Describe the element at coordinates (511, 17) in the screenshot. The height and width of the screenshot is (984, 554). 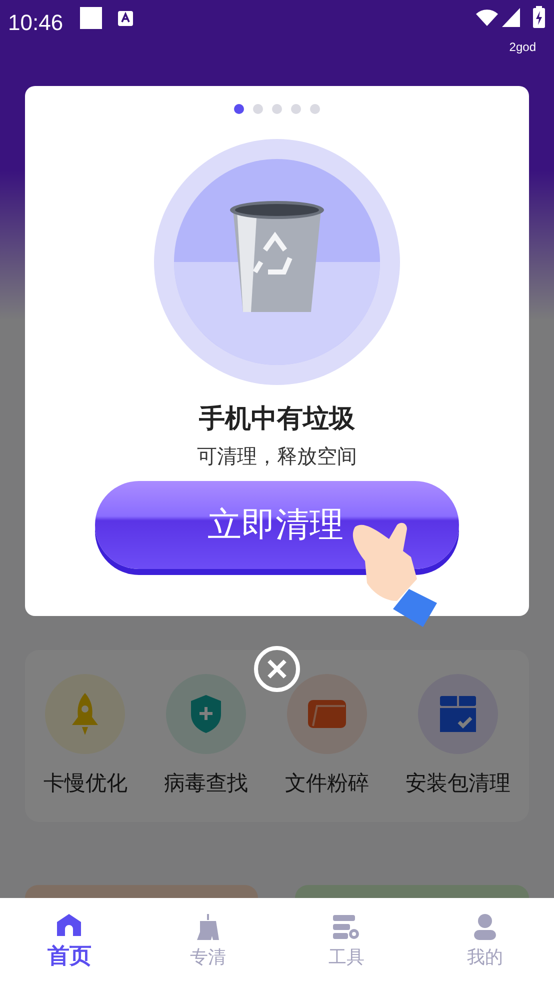
I see `signal-icon` at that location.